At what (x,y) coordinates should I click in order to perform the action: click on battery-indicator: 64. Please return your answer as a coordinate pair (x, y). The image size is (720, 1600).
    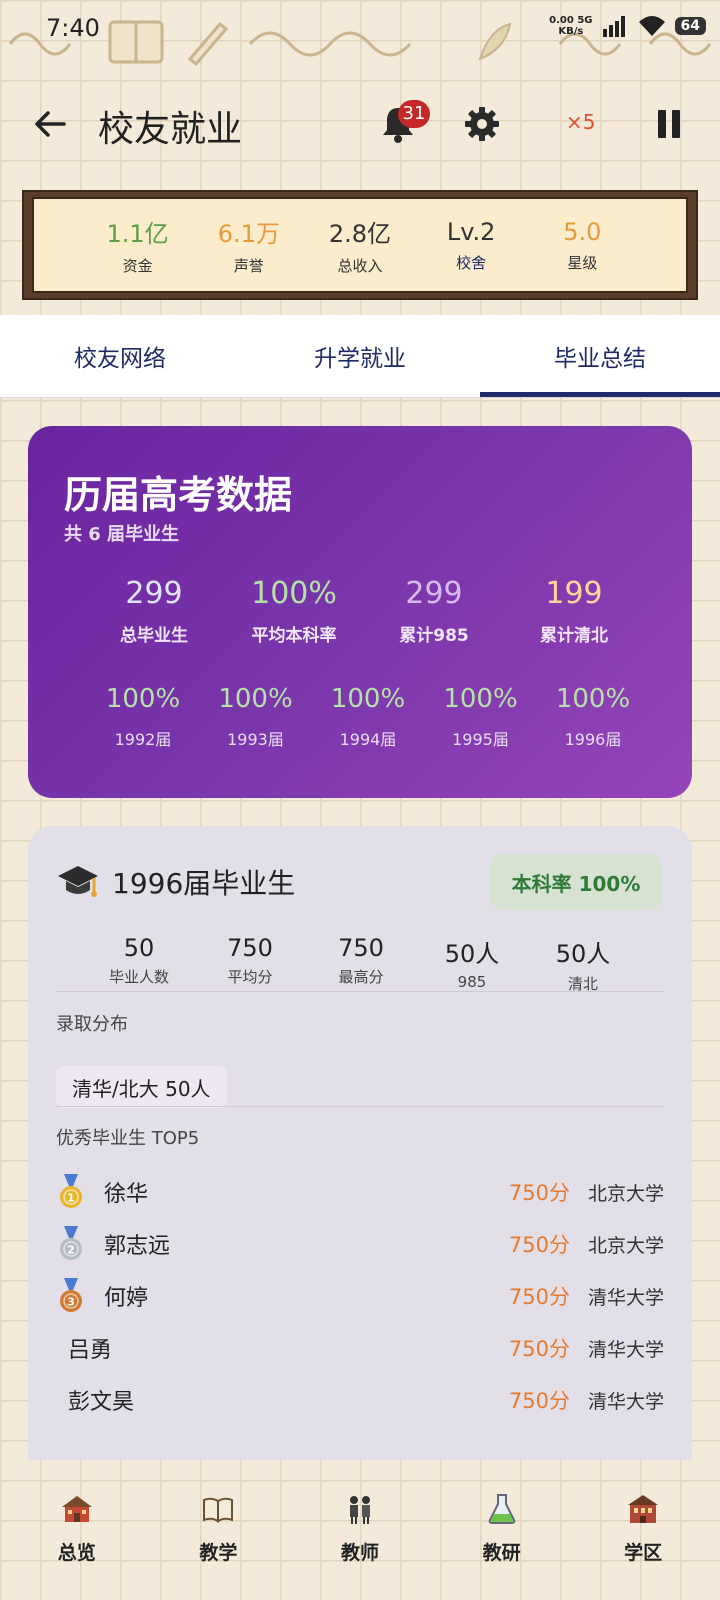
    Looking at the image, I should click on (690, 26).